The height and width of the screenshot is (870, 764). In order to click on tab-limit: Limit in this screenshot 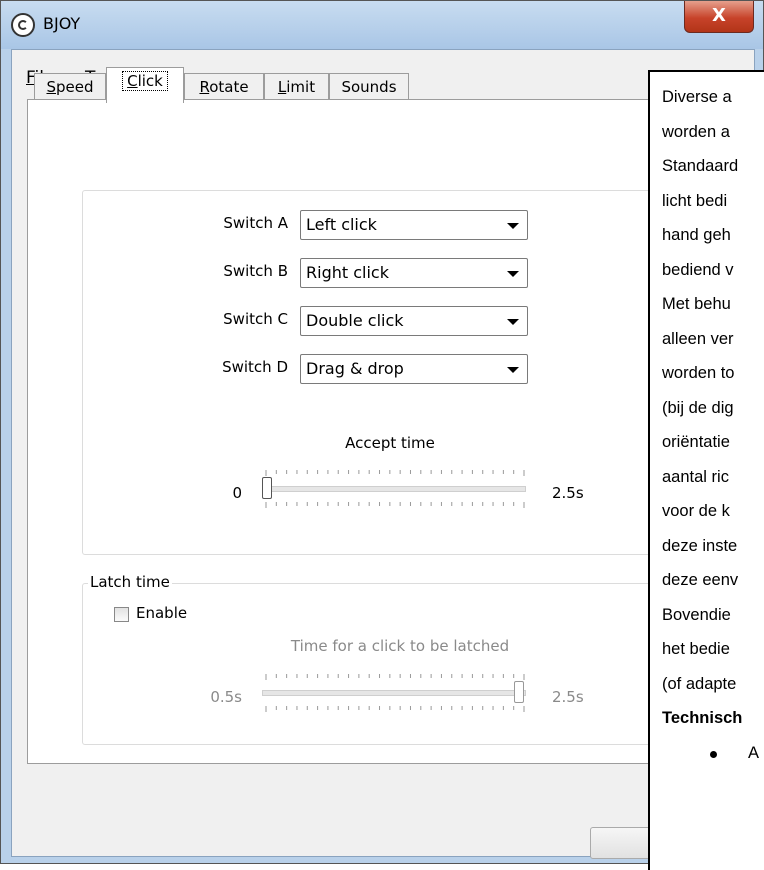, I will do `click(296, 87)`.